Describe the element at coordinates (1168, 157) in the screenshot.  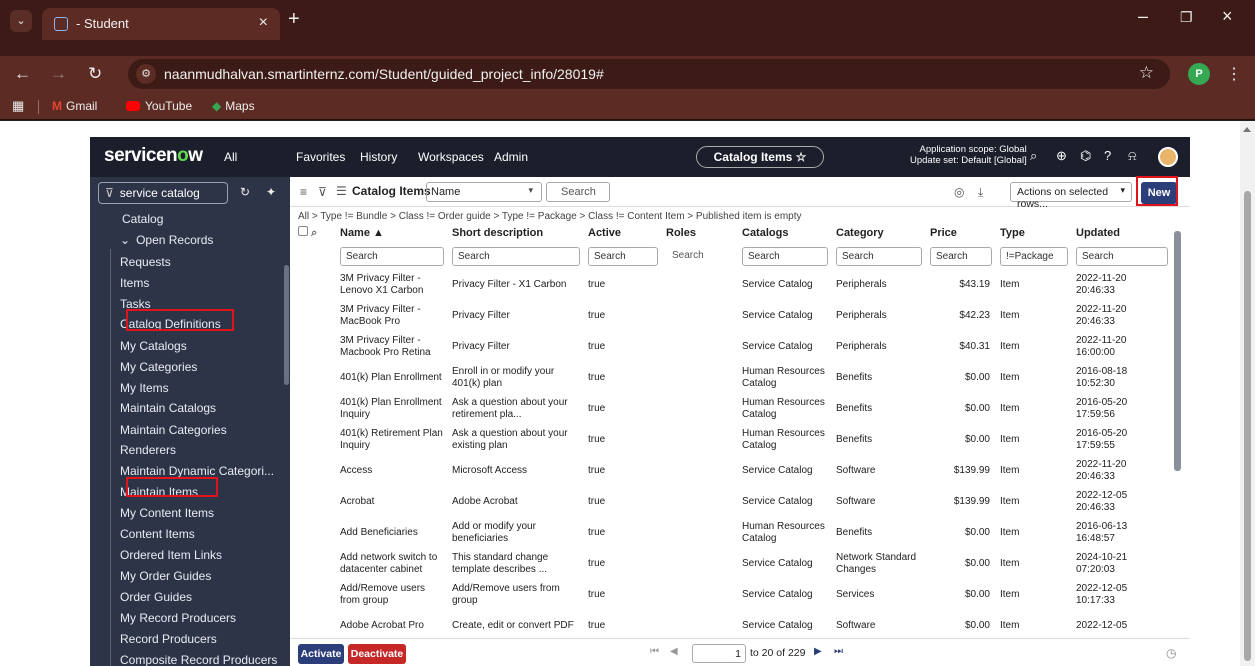
I see `user-avatar` at that location.